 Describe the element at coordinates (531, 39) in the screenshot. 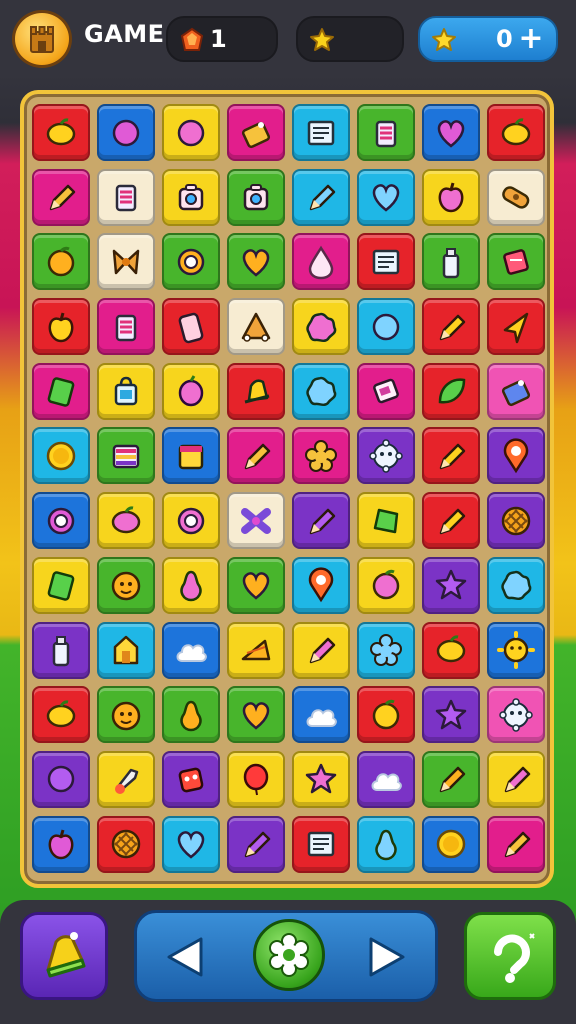

I see `add-coins-button: +` at that location.